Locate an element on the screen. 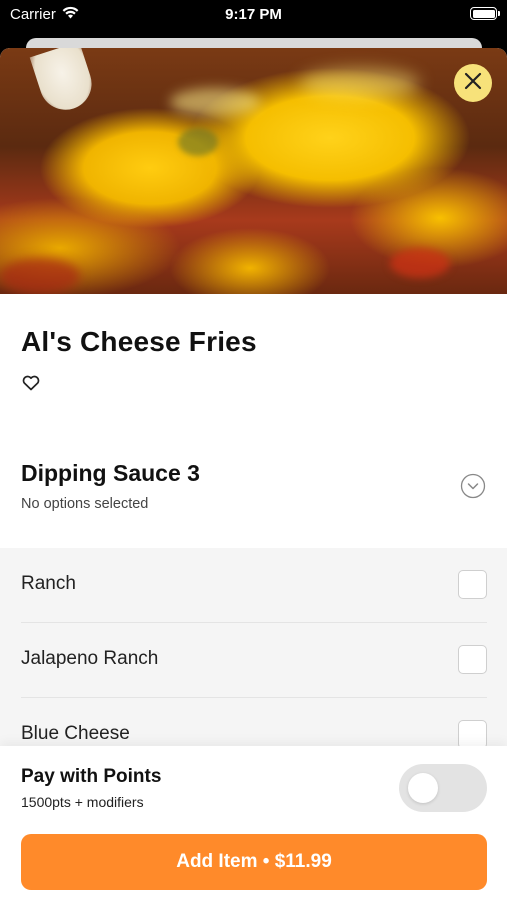 The height and width of the screenshot is (900, 507). pay-with-points-subtitle: 1500pts + modifiers is located at coordinates (82, 802).